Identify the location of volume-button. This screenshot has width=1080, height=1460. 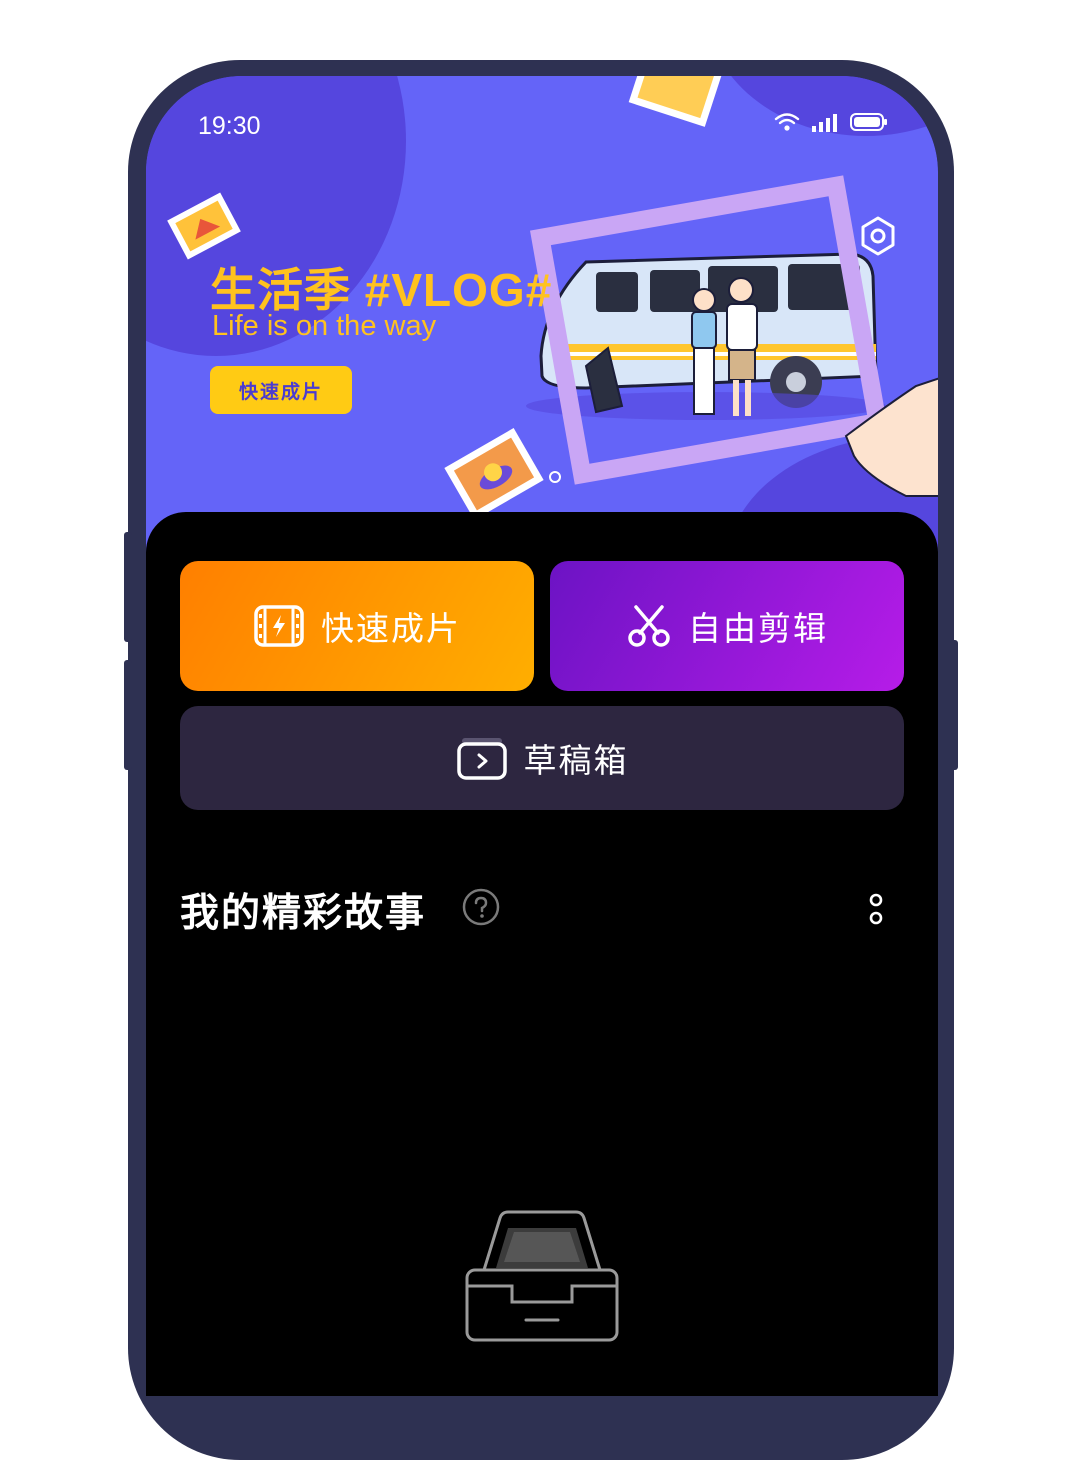
(128, 587).